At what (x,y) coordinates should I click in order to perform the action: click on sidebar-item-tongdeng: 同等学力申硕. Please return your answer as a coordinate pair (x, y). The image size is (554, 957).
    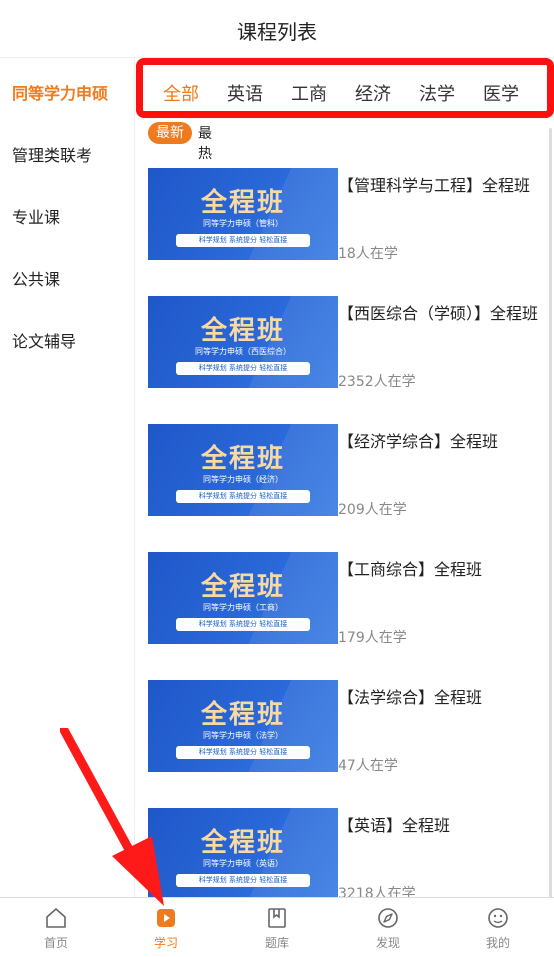
    Looking at the image, I should click on (60, 92).